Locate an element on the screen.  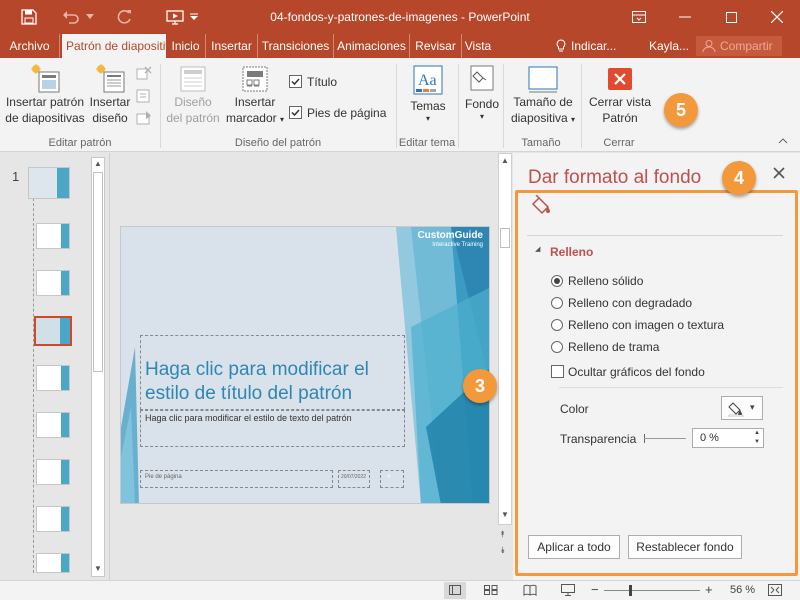
tab-transiciones: Transiciones is located at coordinates (296, 46).